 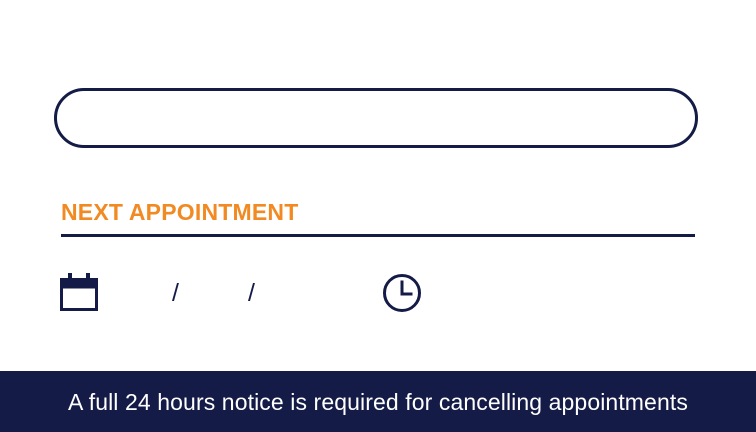 I want to click on name-field, so click(x=376, y=118).